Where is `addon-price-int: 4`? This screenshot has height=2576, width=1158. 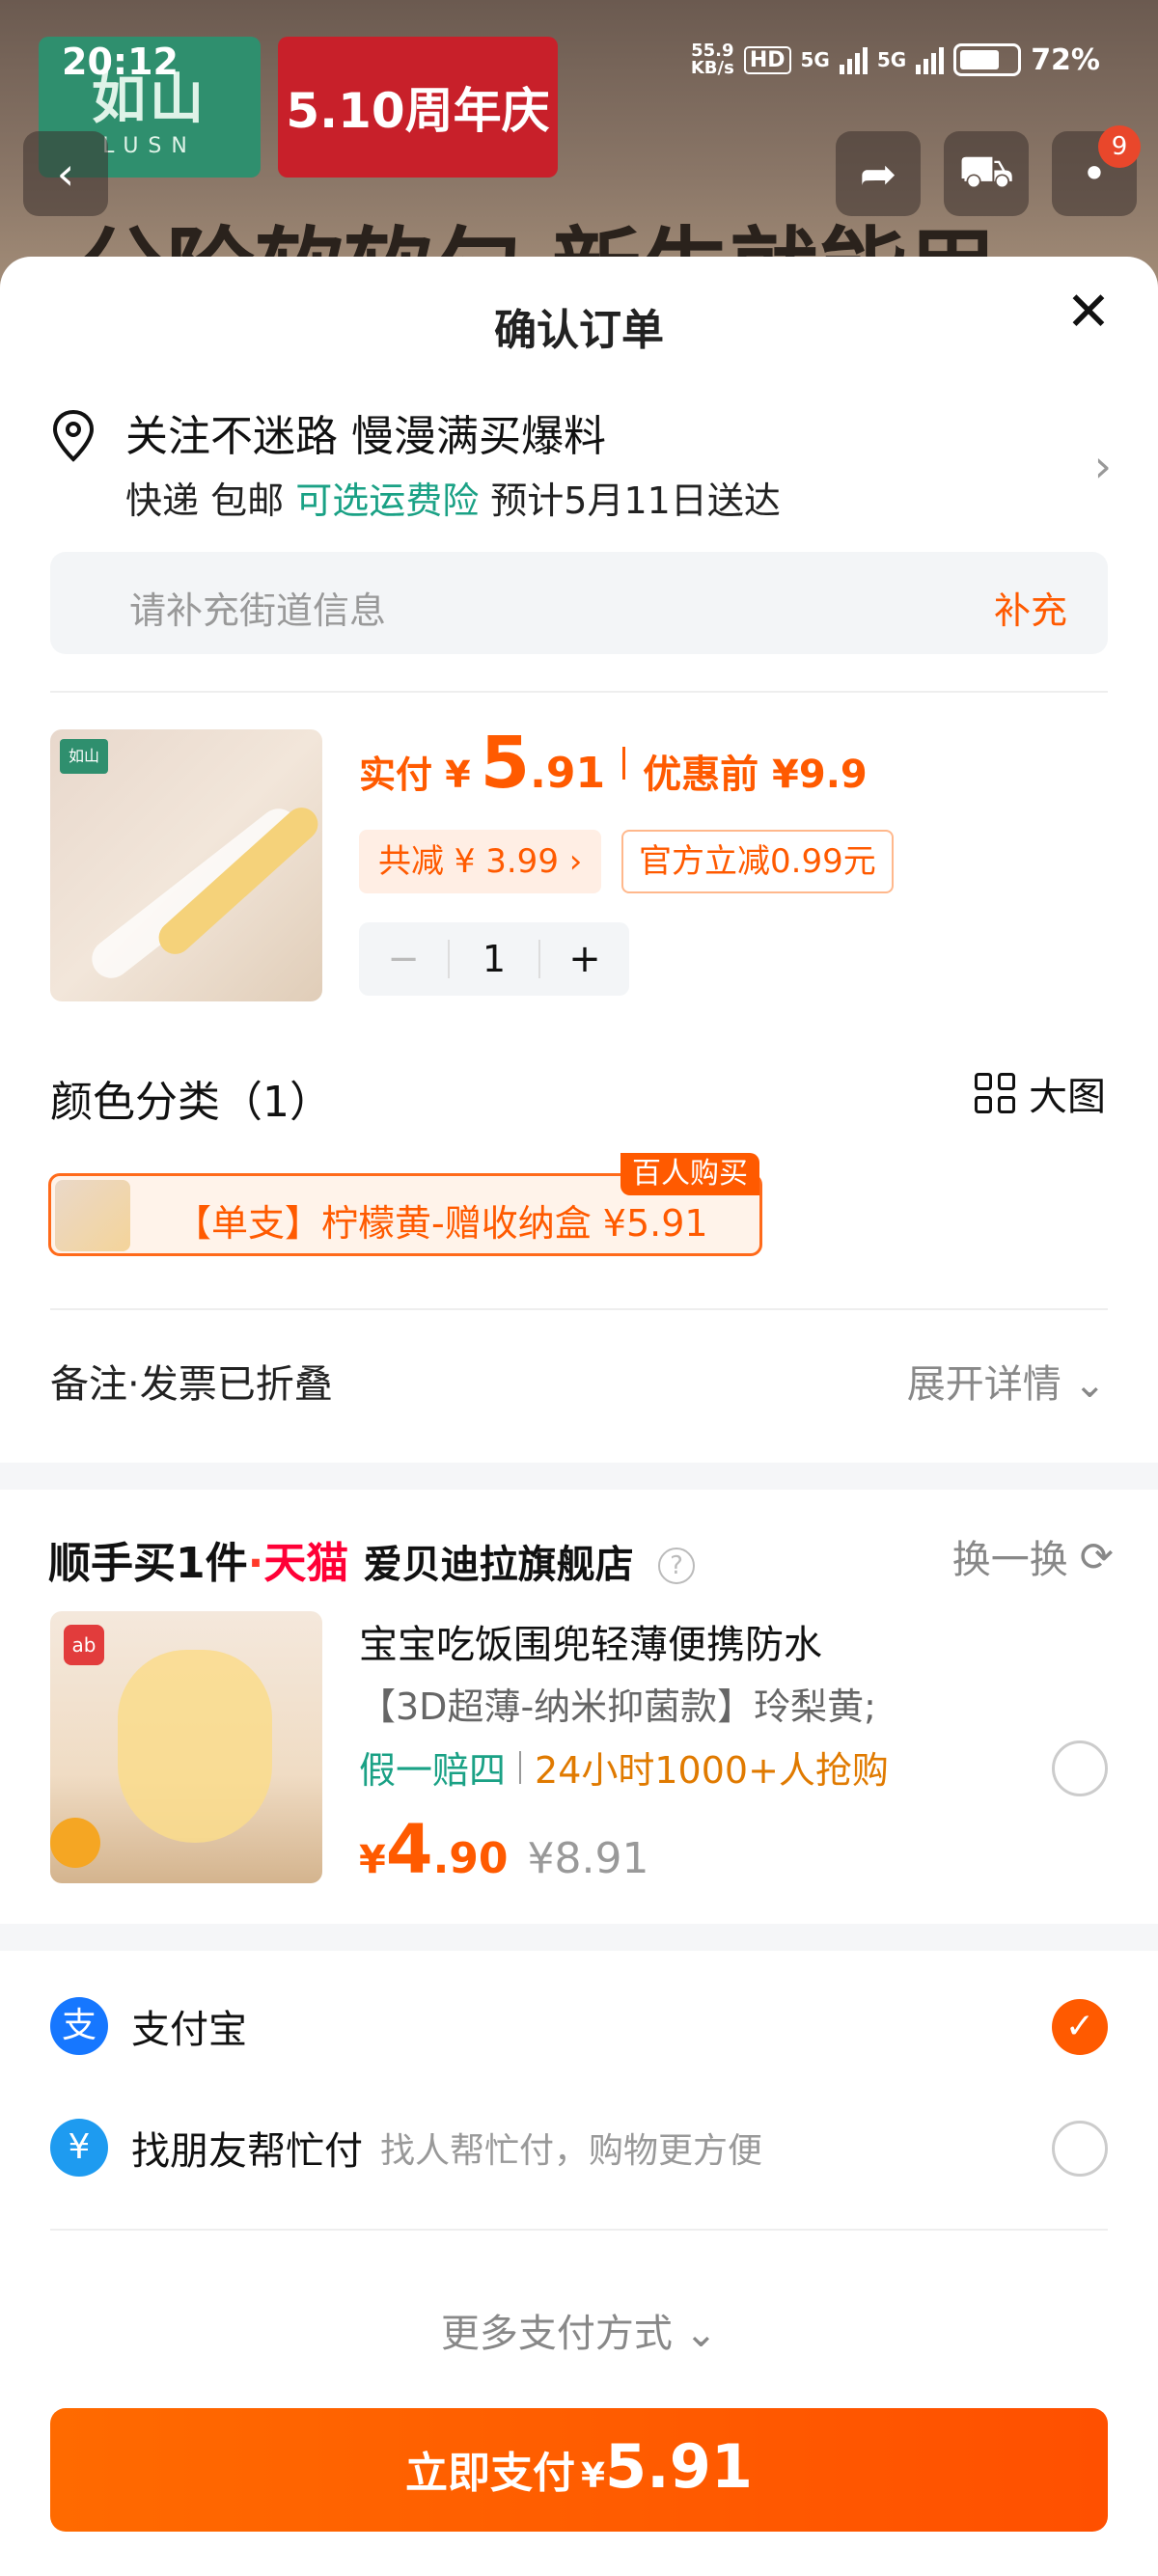 addon-price-int: 4 is located at coordinates (409, 1849).